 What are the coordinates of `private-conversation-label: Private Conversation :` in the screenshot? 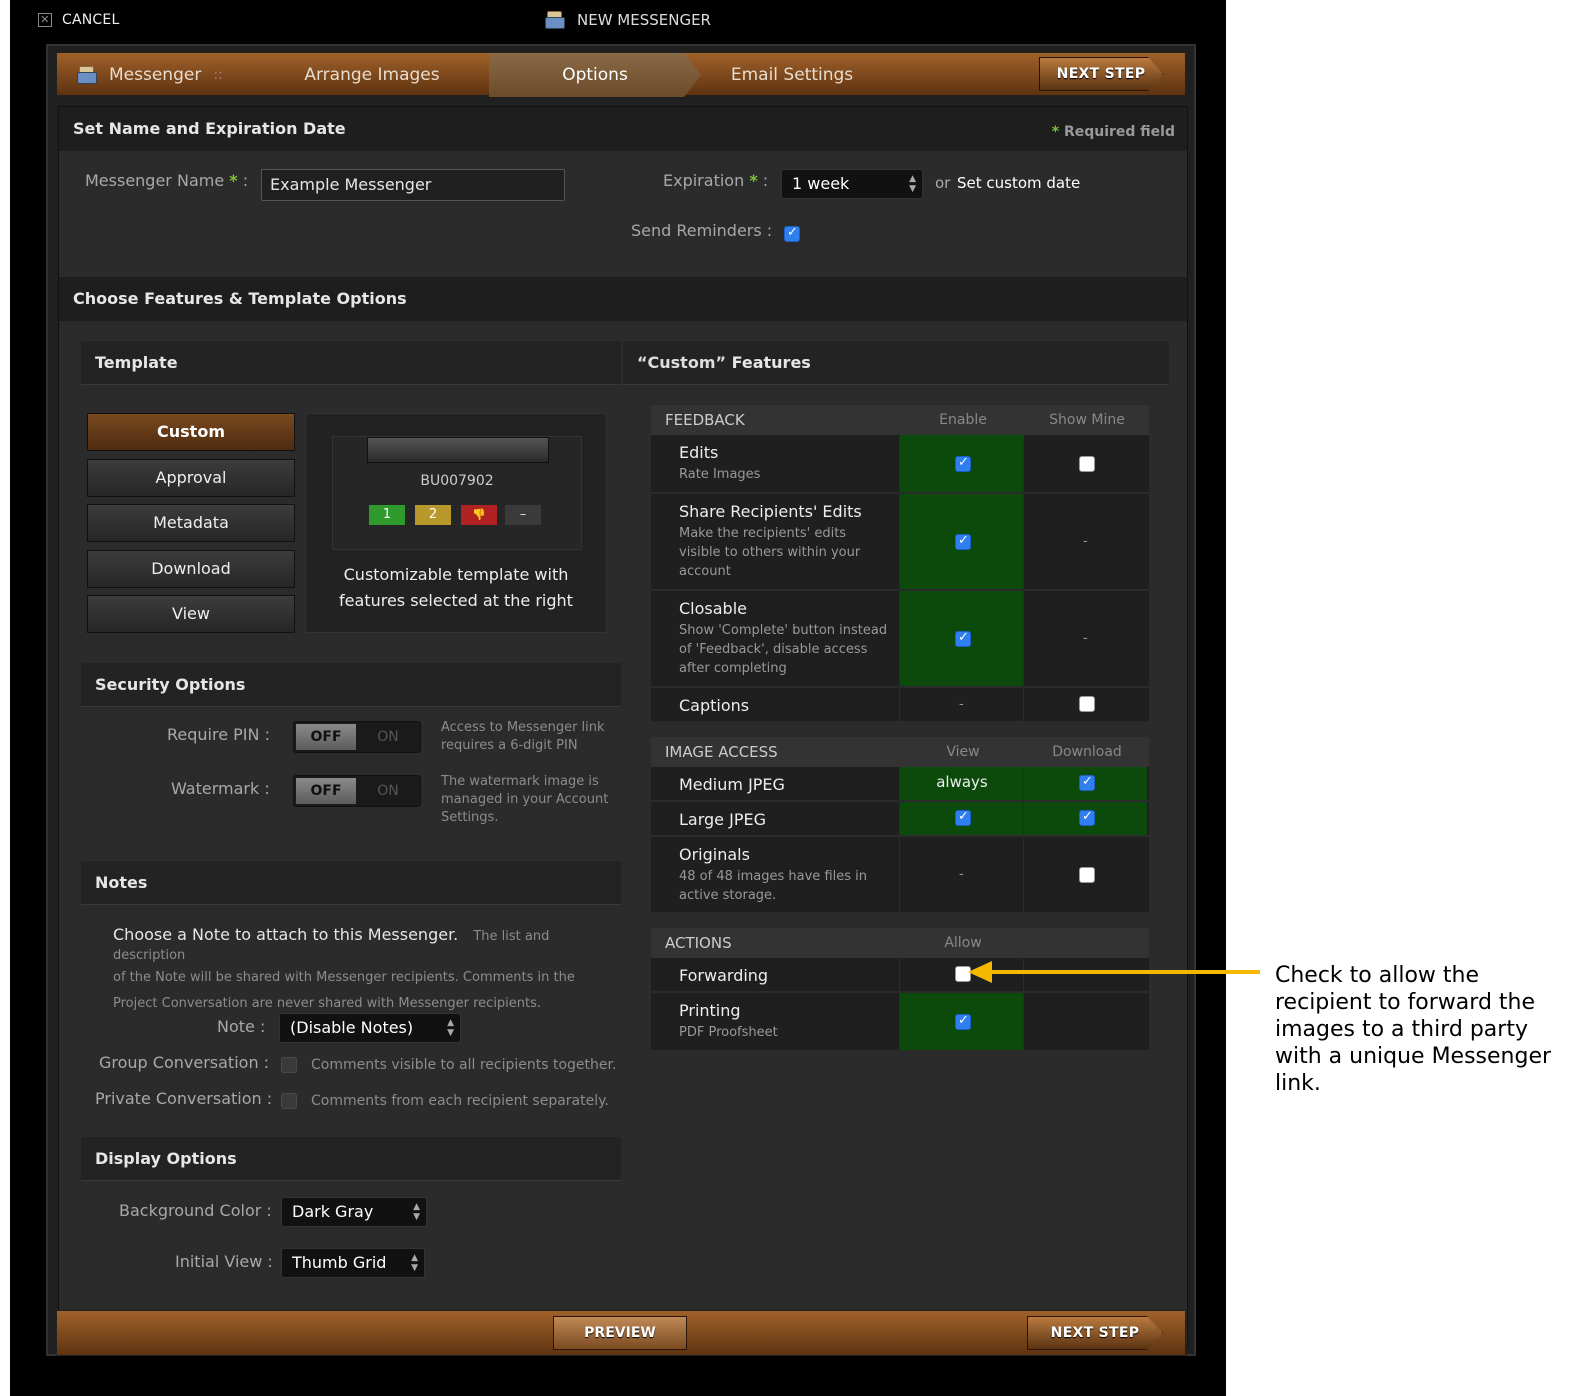 It's located at (184, 1098).